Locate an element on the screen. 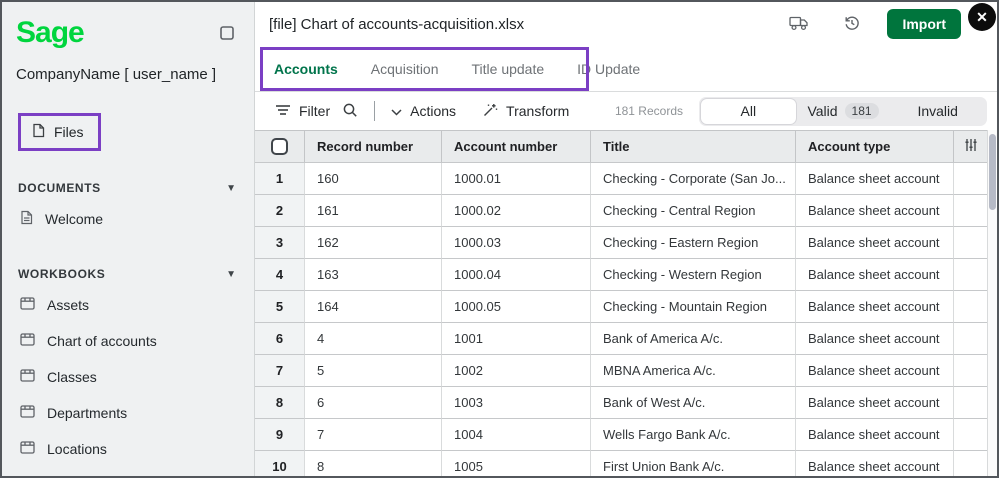 Image resolution: width=999 pixels, height=478 pixels. transform-button: Transform is located at coordinates (525, 111).